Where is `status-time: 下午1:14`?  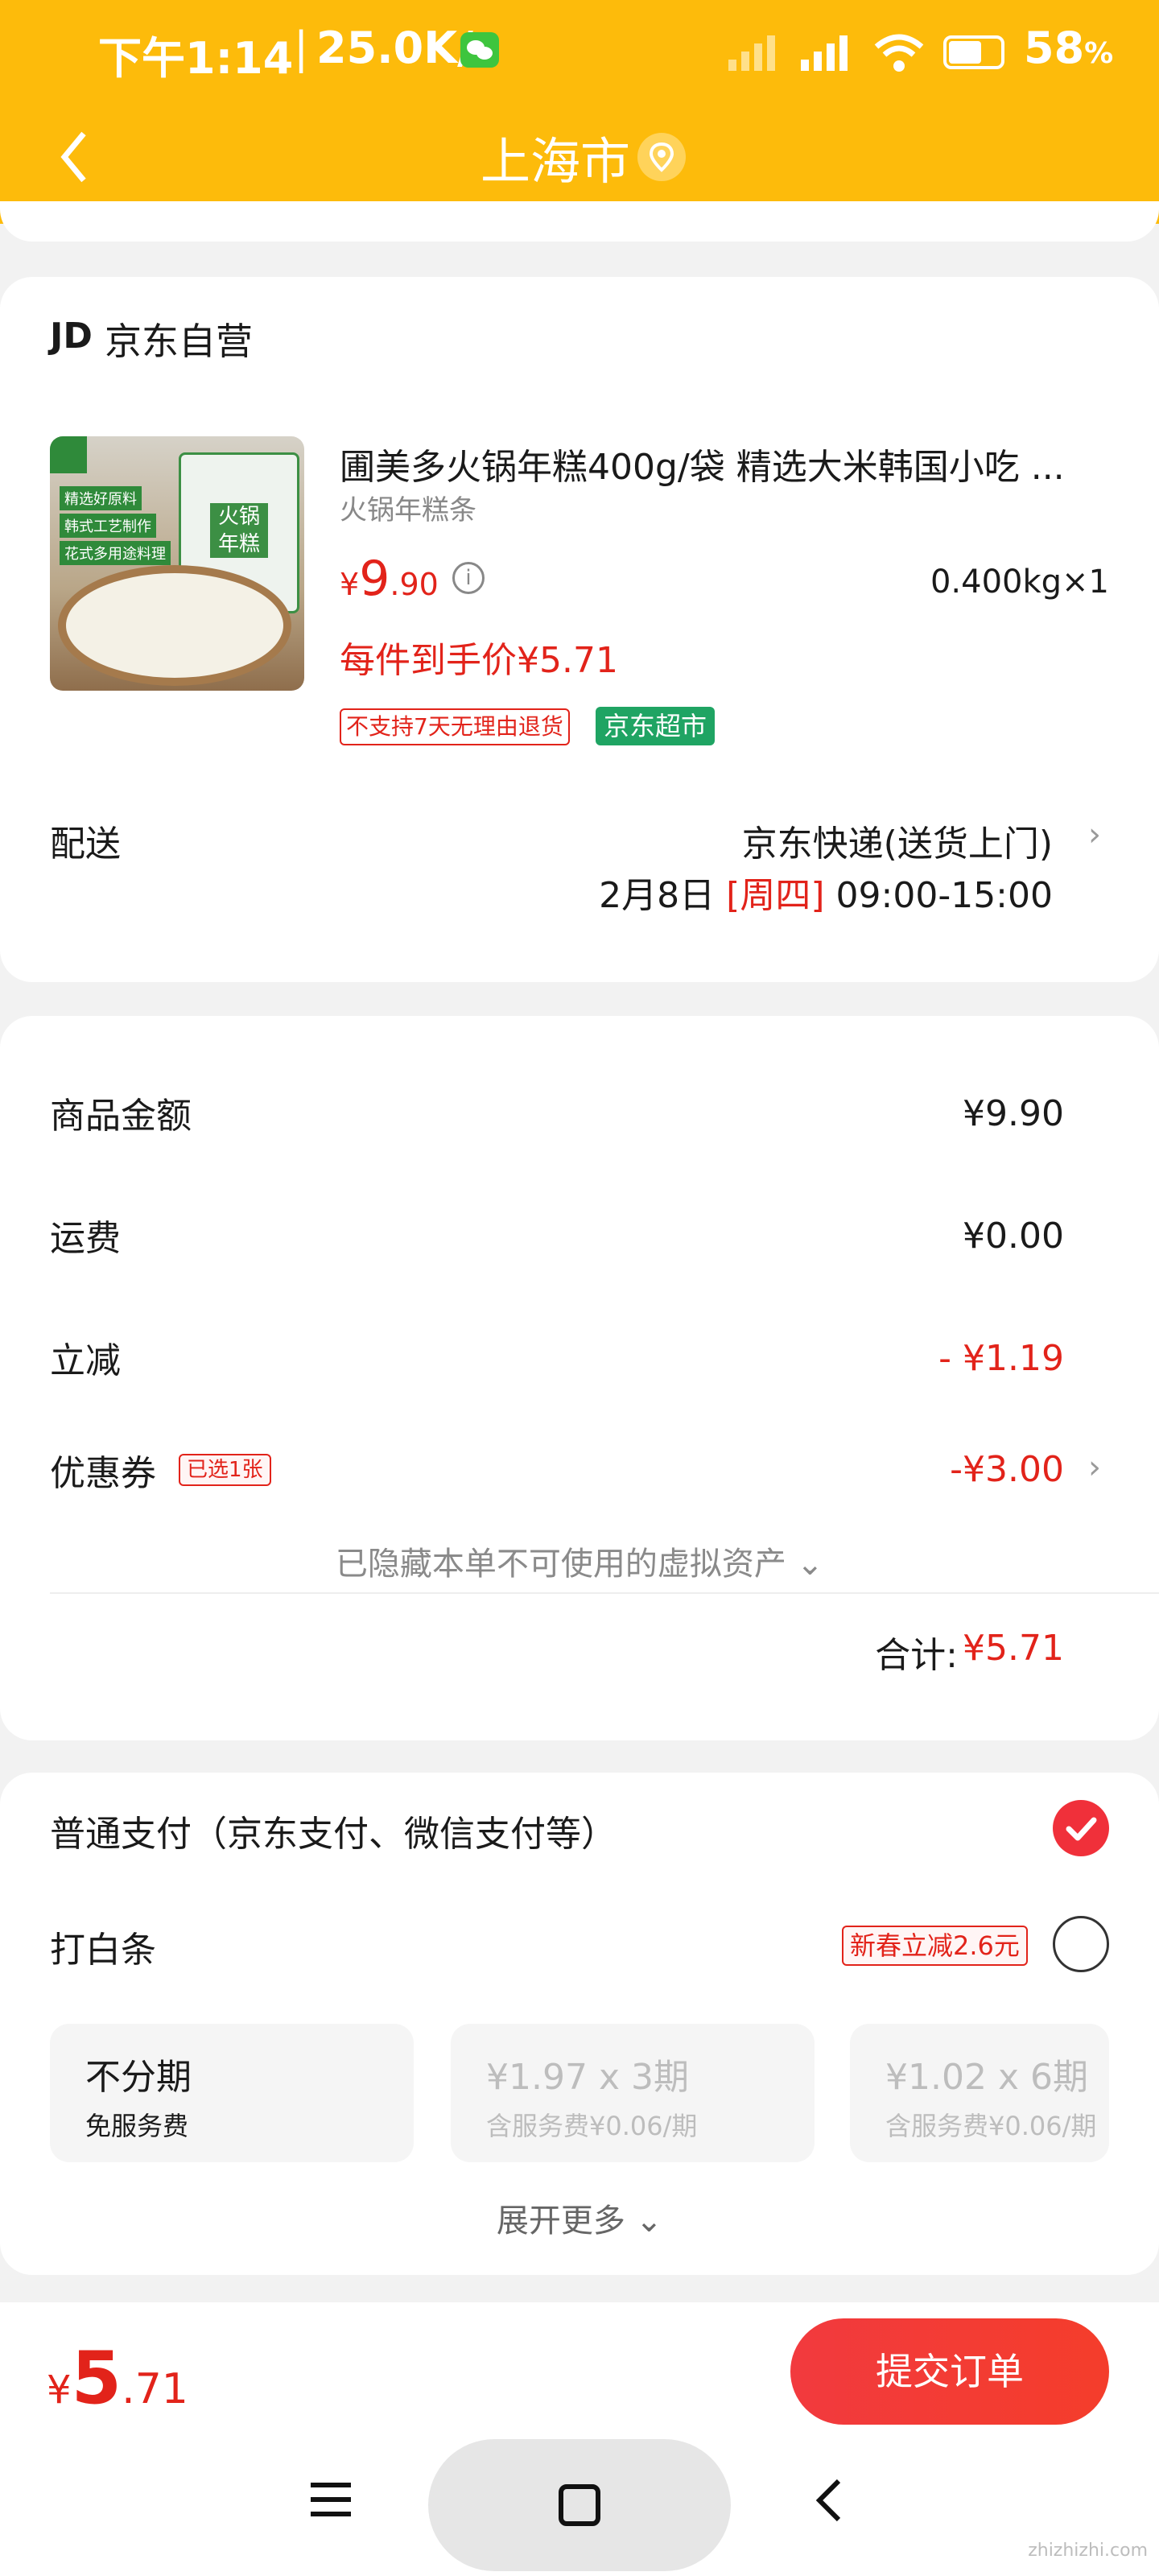
status-time: 下午1:14 is located at coordinates (196, 58).